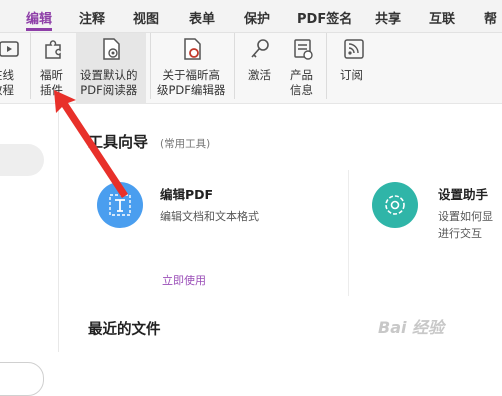 This screenshot has height=396, width=502. I want to click on active-tab-indicator, so click(39, 29).